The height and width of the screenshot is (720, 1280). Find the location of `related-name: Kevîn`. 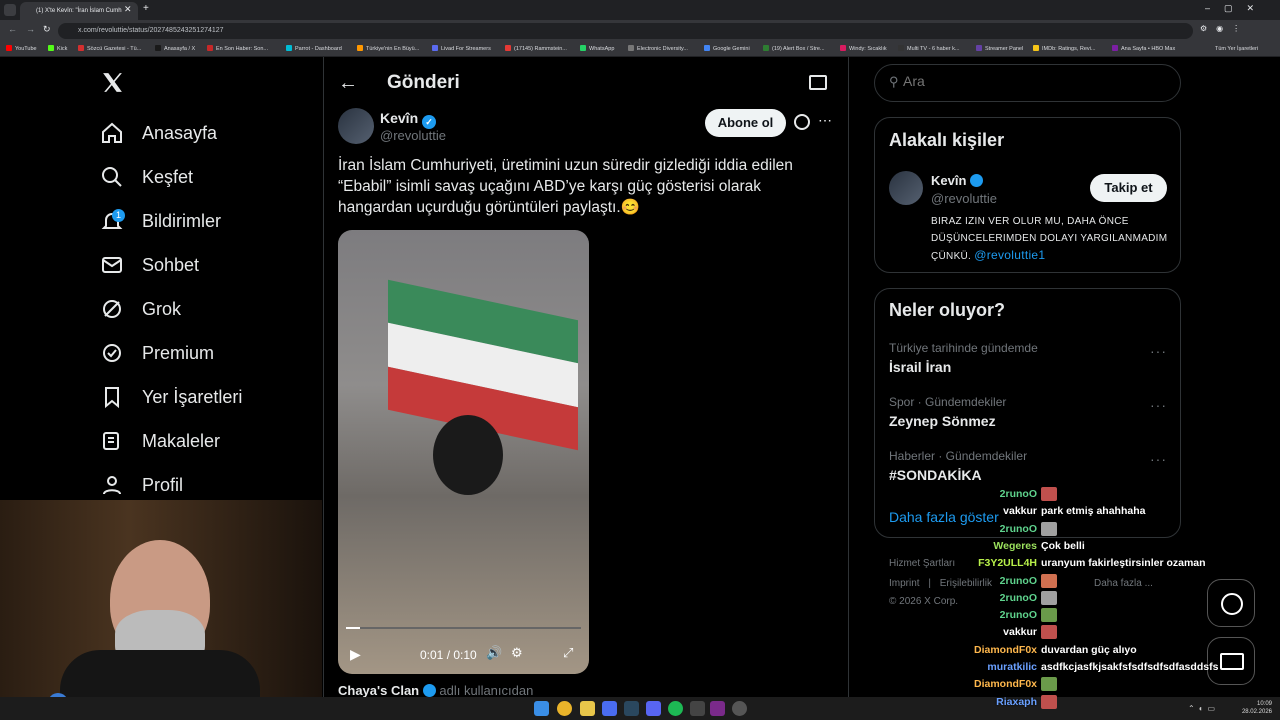

related-name: Kevîn is located at coordinates (948, 180).